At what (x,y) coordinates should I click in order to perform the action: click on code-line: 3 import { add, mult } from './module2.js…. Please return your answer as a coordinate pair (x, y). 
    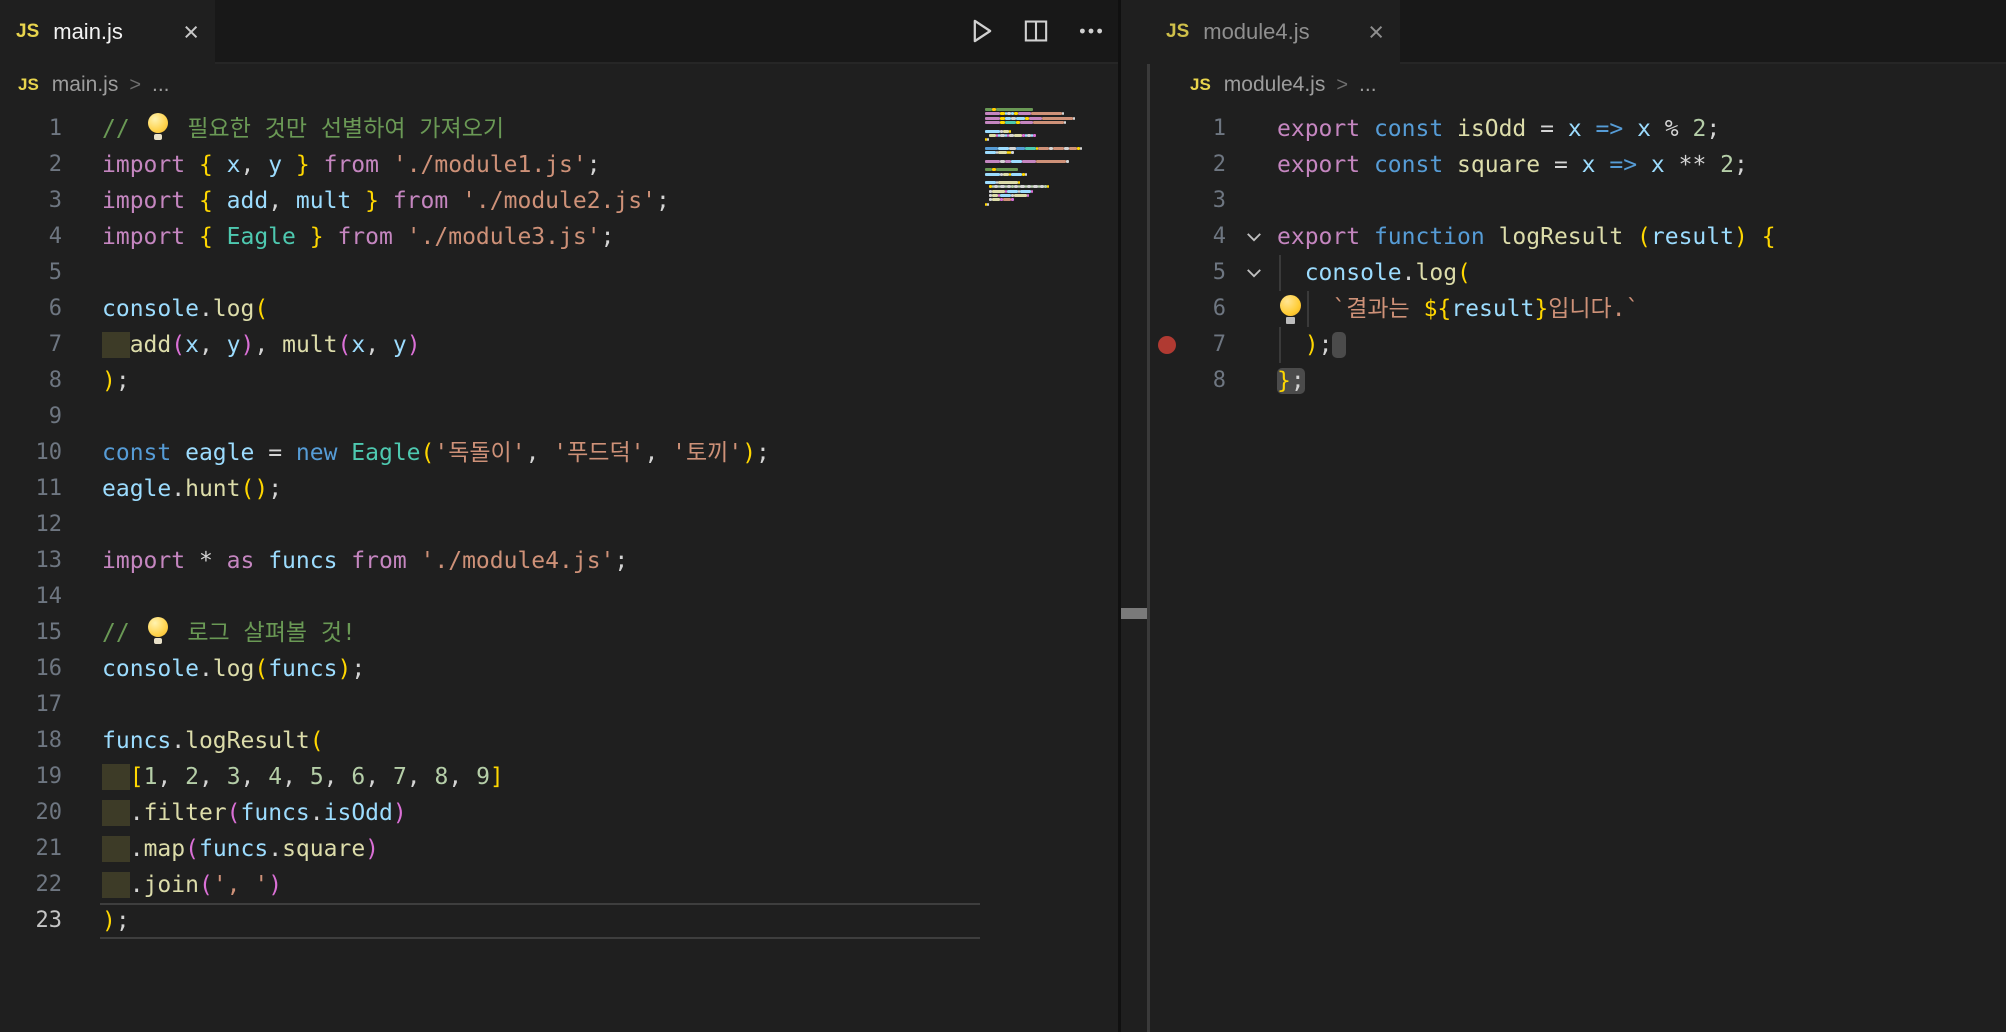
    Looking at the image, I should click on (559, 201).